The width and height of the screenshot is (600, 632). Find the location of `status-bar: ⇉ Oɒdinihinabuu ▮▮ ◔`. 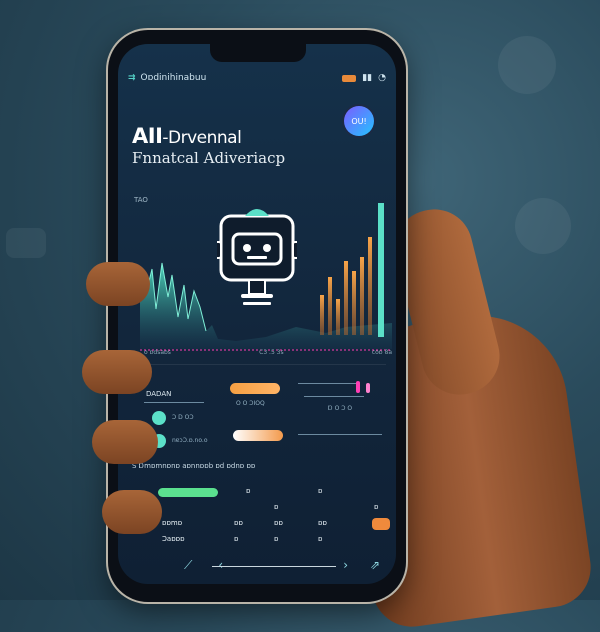

status-bar: ⇉ Oɒdinihinabuu ▮▮ ◔ is located at coordinates (257, 78).